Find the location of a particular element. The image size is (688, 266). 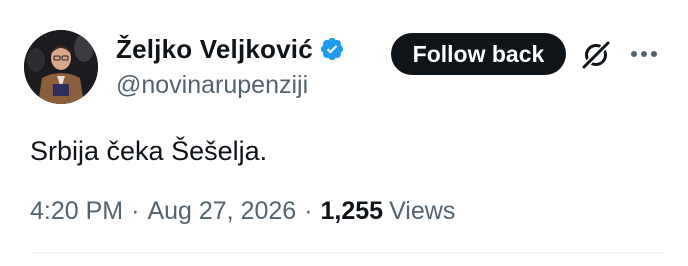

follow-back-button: Follow back is located at coordinates (478, 54).